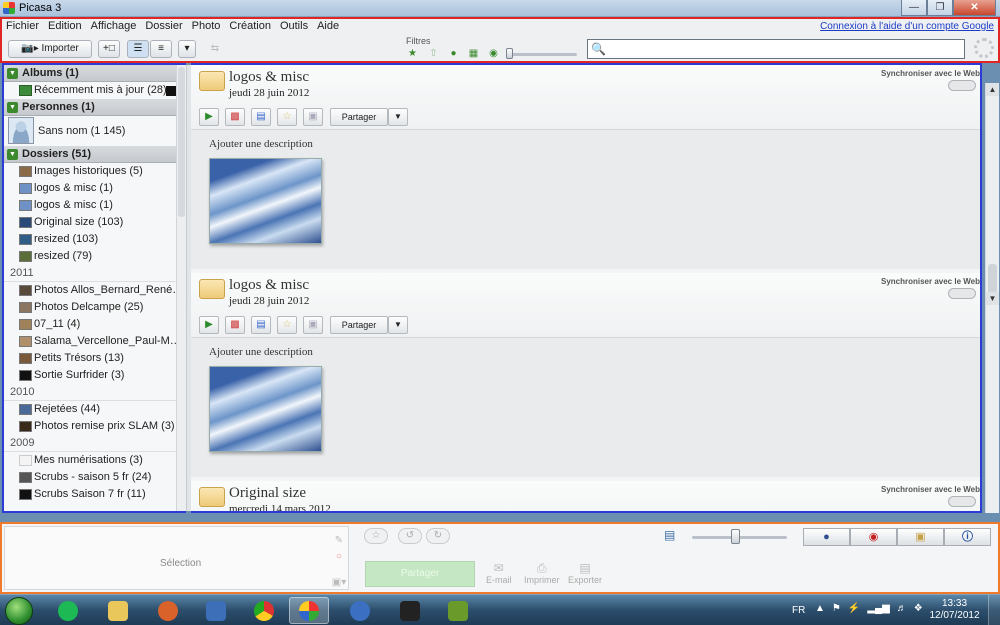  What do you see at coordinates (95, 460) in the screenshot?
I see `folder-item: Mes numérisations (3)` at bounding box center [95, 460].